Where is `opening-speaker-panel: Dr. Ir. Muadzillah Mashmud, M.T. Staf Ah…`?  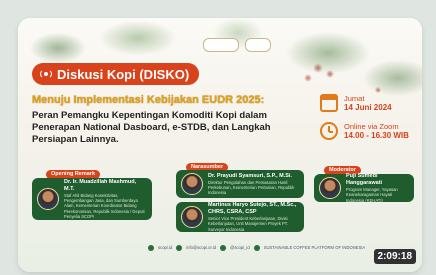
opening-speaker-panel: Dr. Ir. Muadzillah Mashmud, M.T. Staf Ah… is located at coordinates (92, 199).